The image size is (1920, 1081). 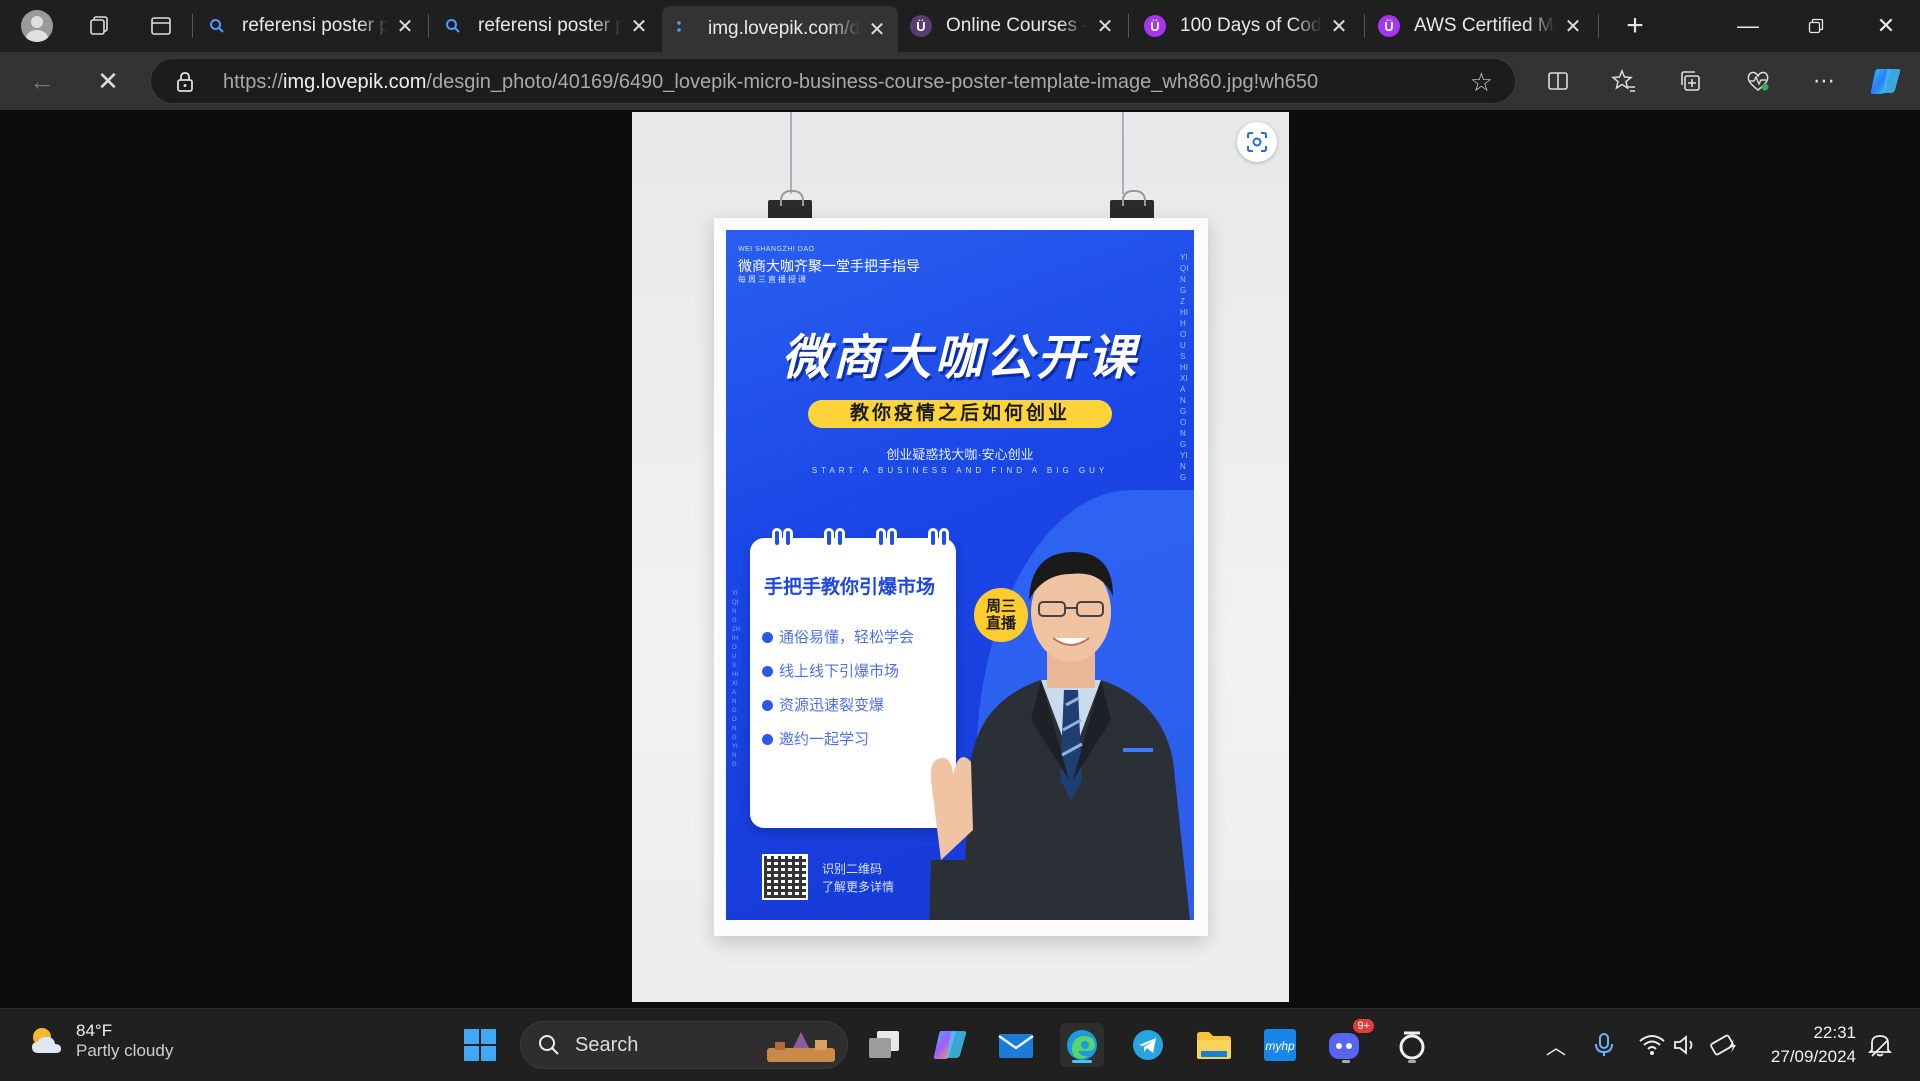 I want to click on tab-referensi-2: referensi poster pe ✕, so click(x=546, y=26).